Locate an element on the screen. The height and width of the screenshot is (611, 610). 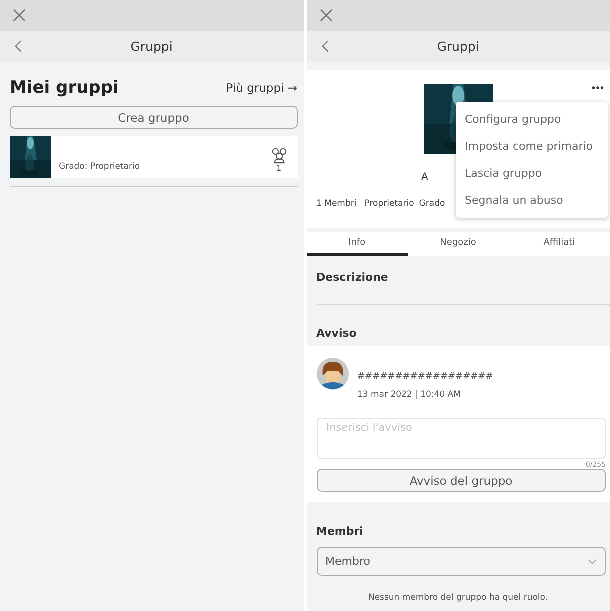
menu-item: Imposta come primario is located at coordinates (532, 146).